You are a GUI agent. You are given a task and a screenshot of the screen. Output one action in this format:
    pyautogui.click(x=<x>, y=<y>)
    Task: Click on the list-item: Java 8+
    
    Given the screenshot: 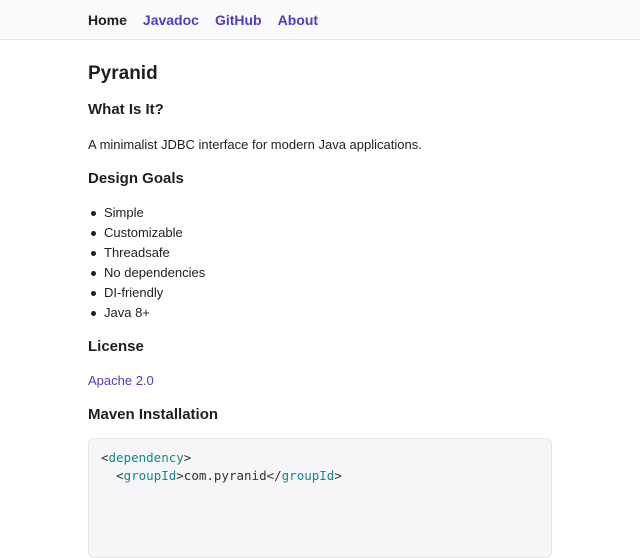 What is the action you would take?
    pyautogui.click(x=146, y=313)
    